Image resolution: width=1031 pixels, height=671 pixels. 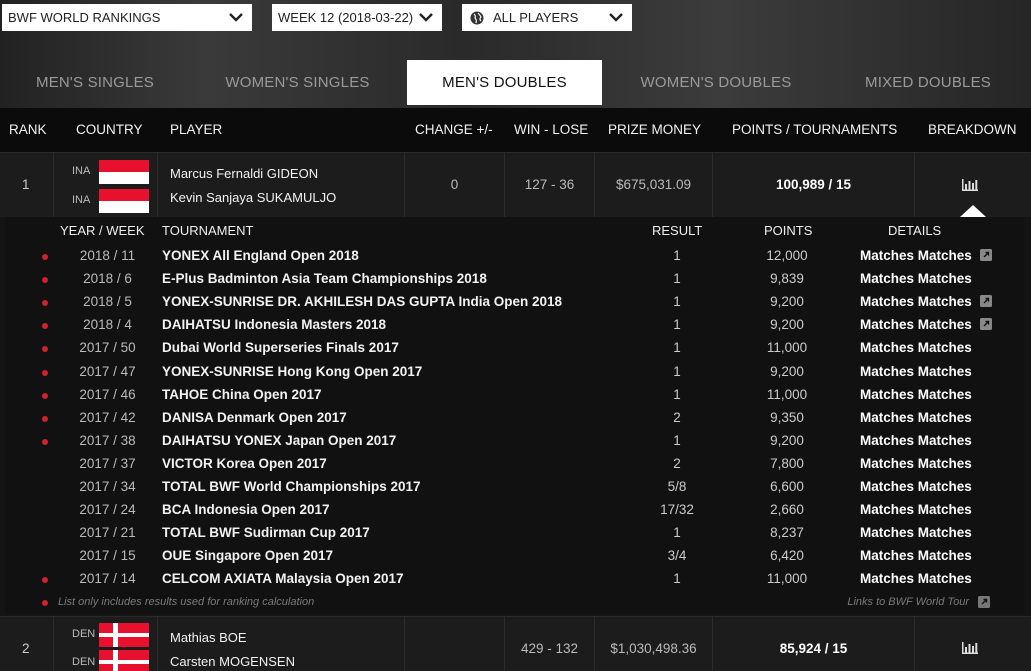 What do you see at coordinates (787, 533) in the screenshot?
I see `points-value: 8,237` at bounding box center [787, 533].